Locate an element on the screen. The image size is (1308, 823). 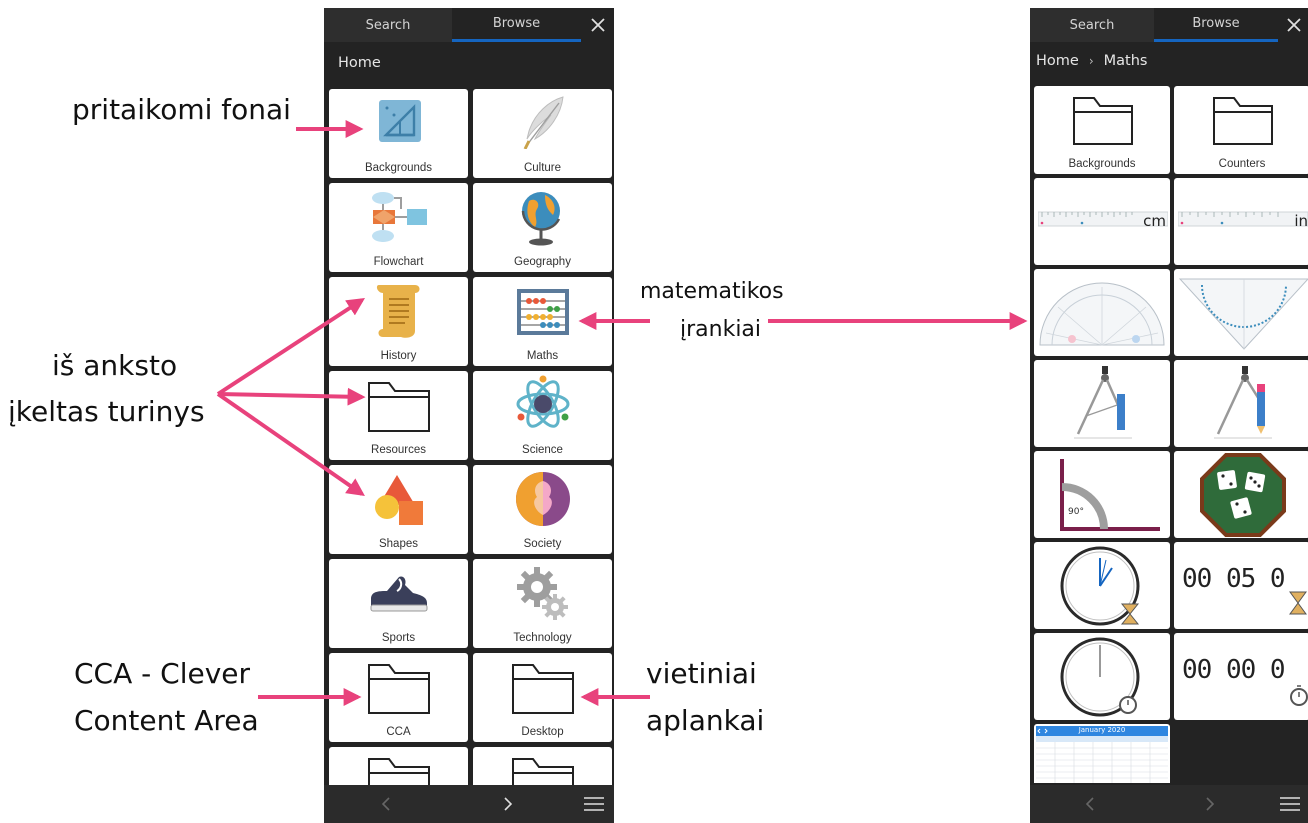
tile-society: Society is located at coordinates (542, 509).